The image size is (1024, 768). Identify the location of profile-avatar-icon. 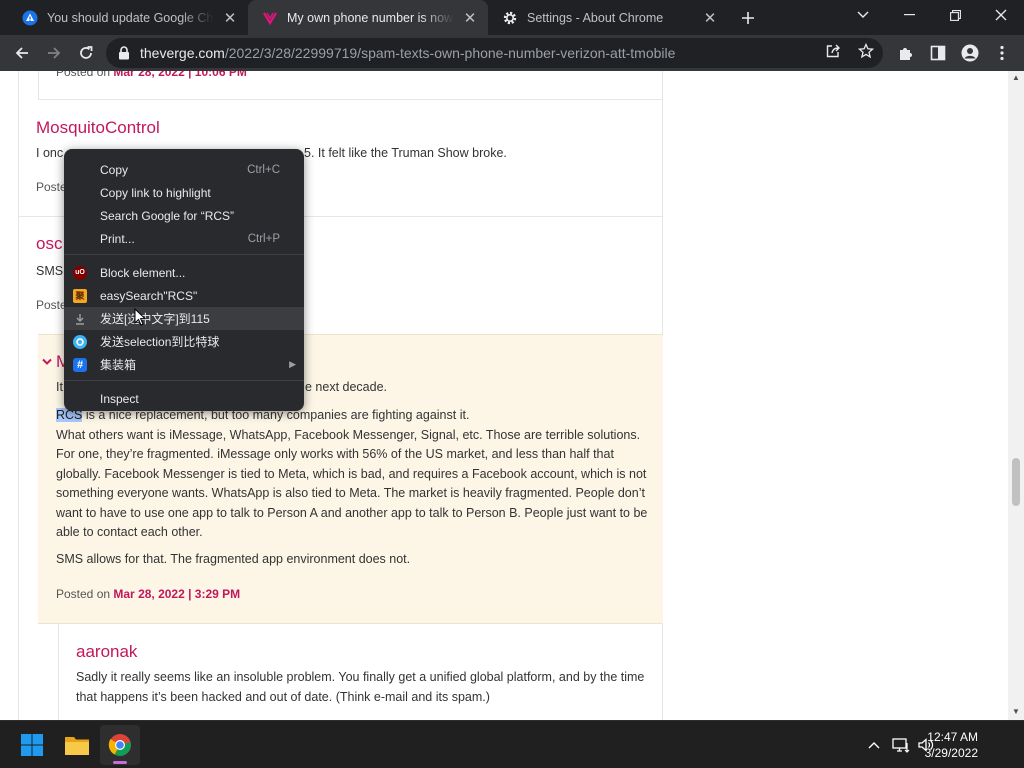
(970, 53).